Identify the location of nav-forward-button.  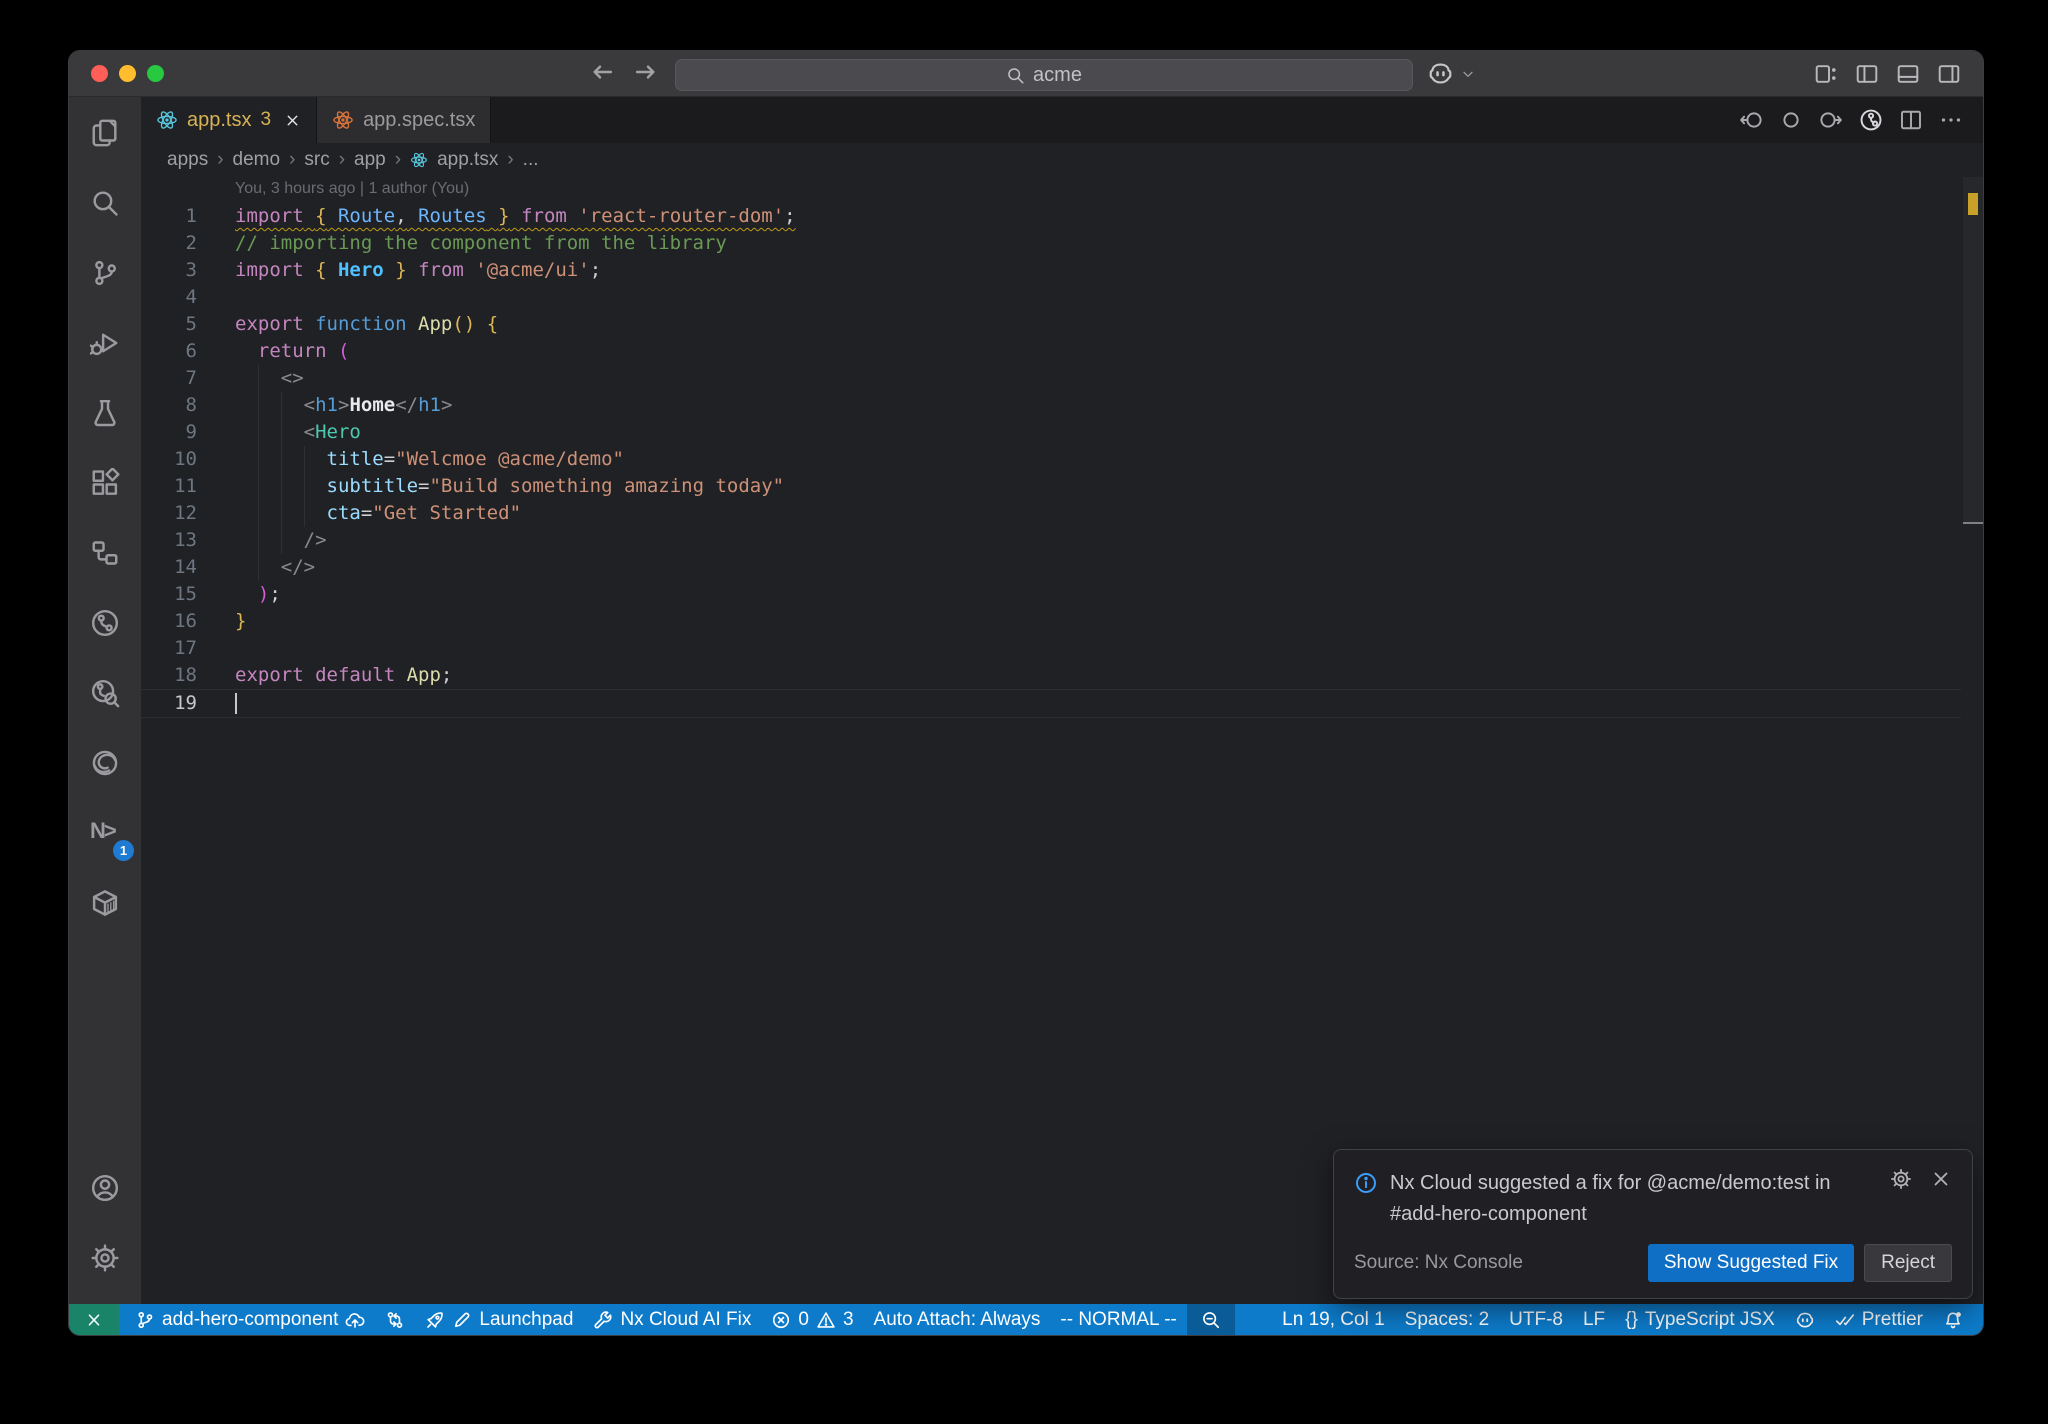
(646, 74).